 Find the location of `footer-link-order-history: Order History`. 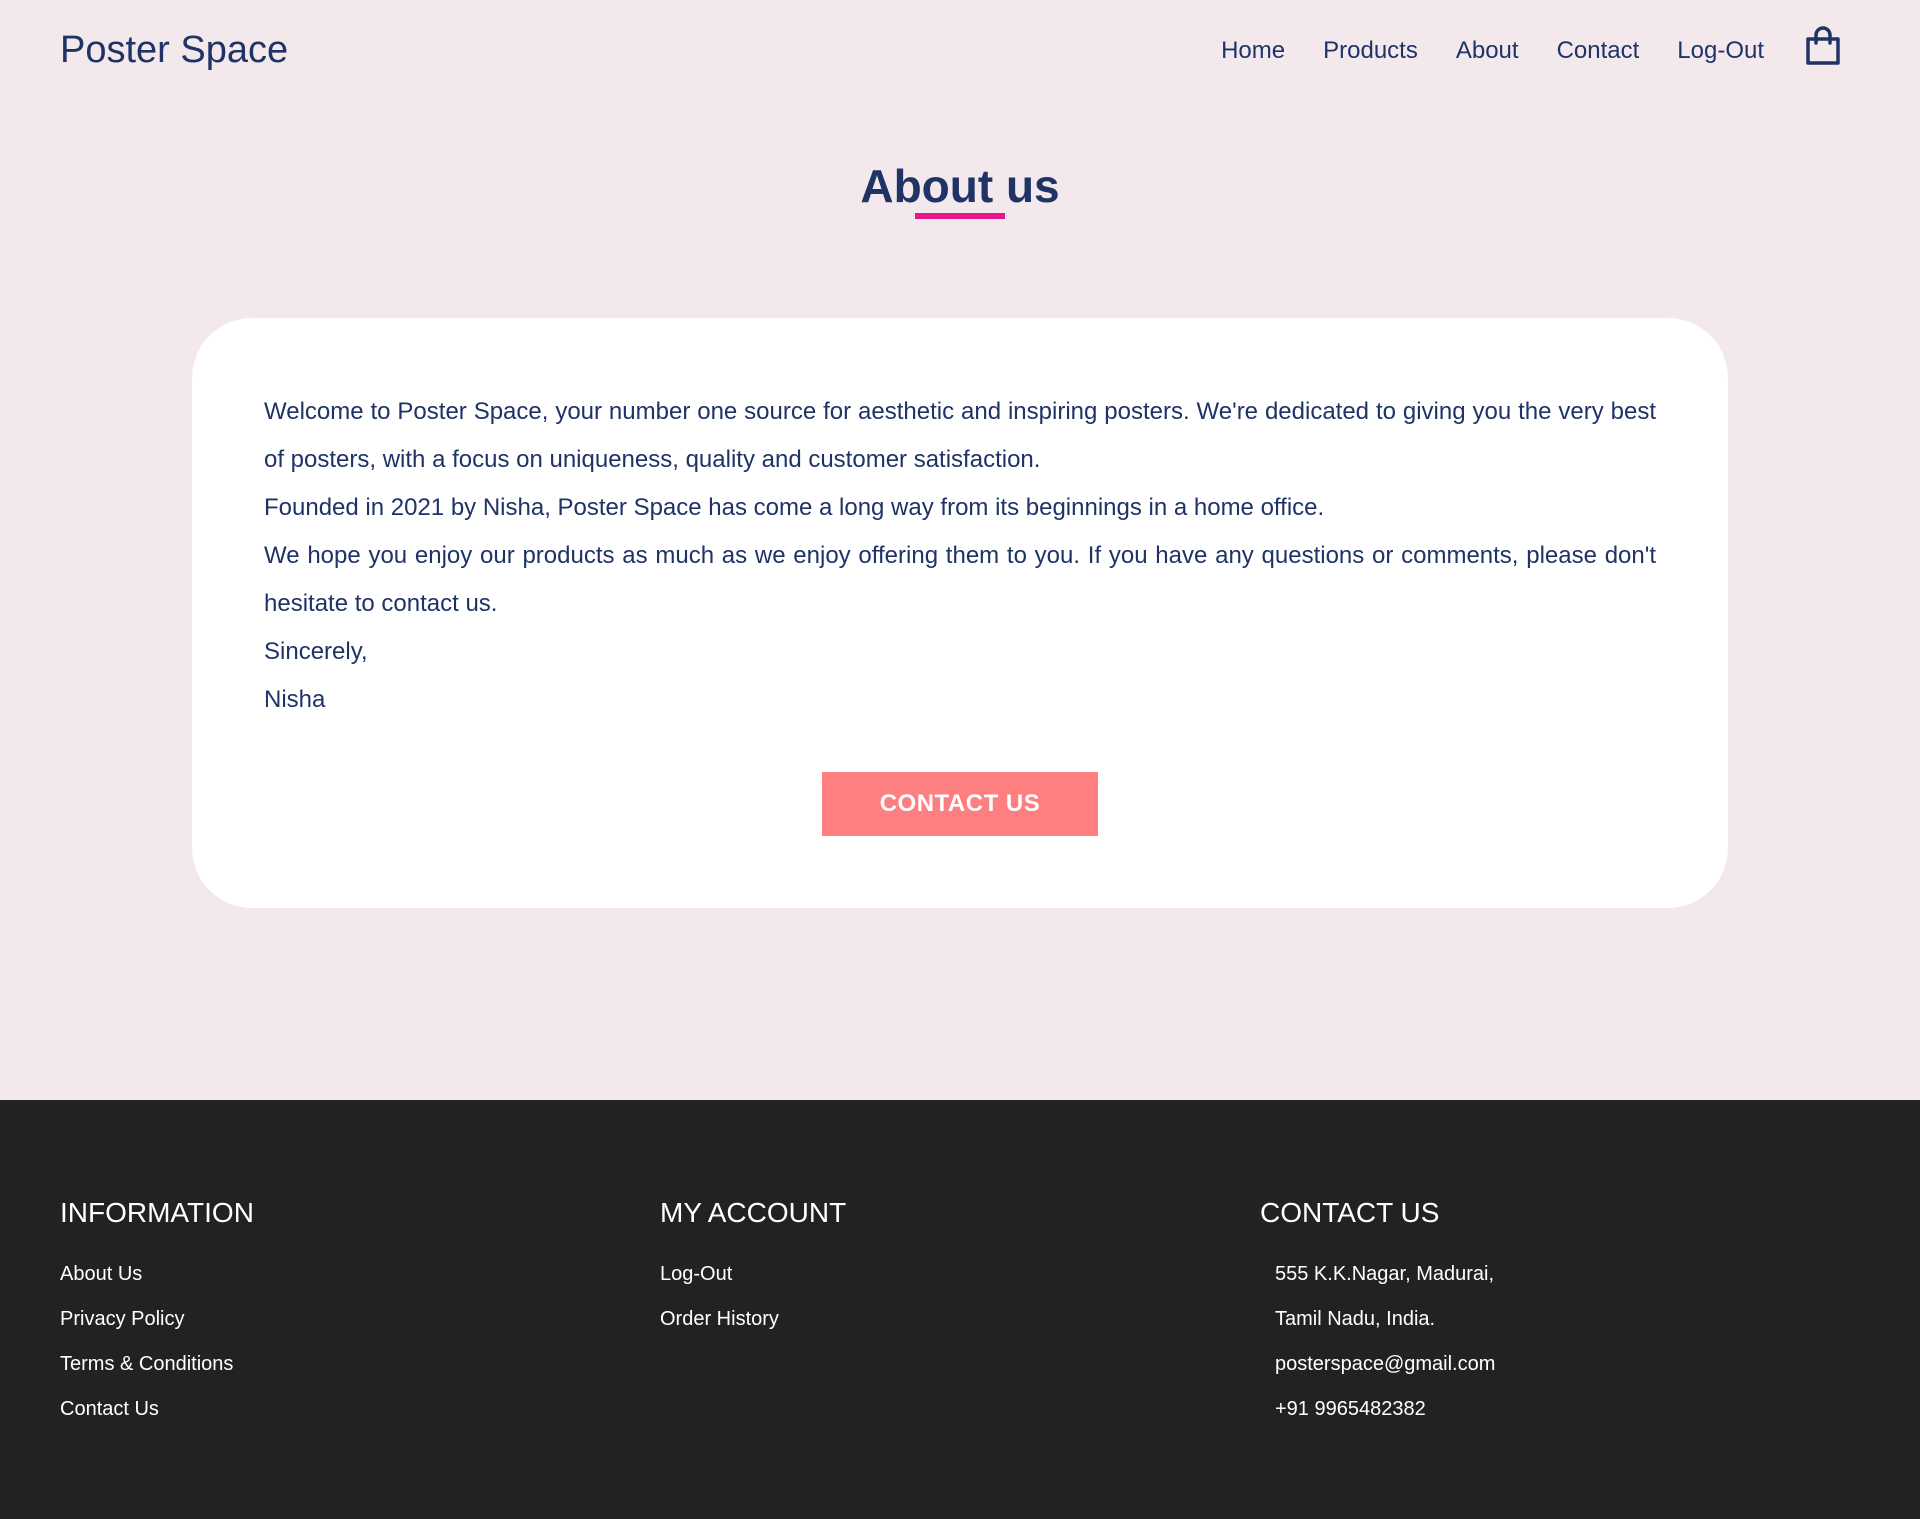

footer-link-order-history: Order History is located at coordinates (753, 1319).